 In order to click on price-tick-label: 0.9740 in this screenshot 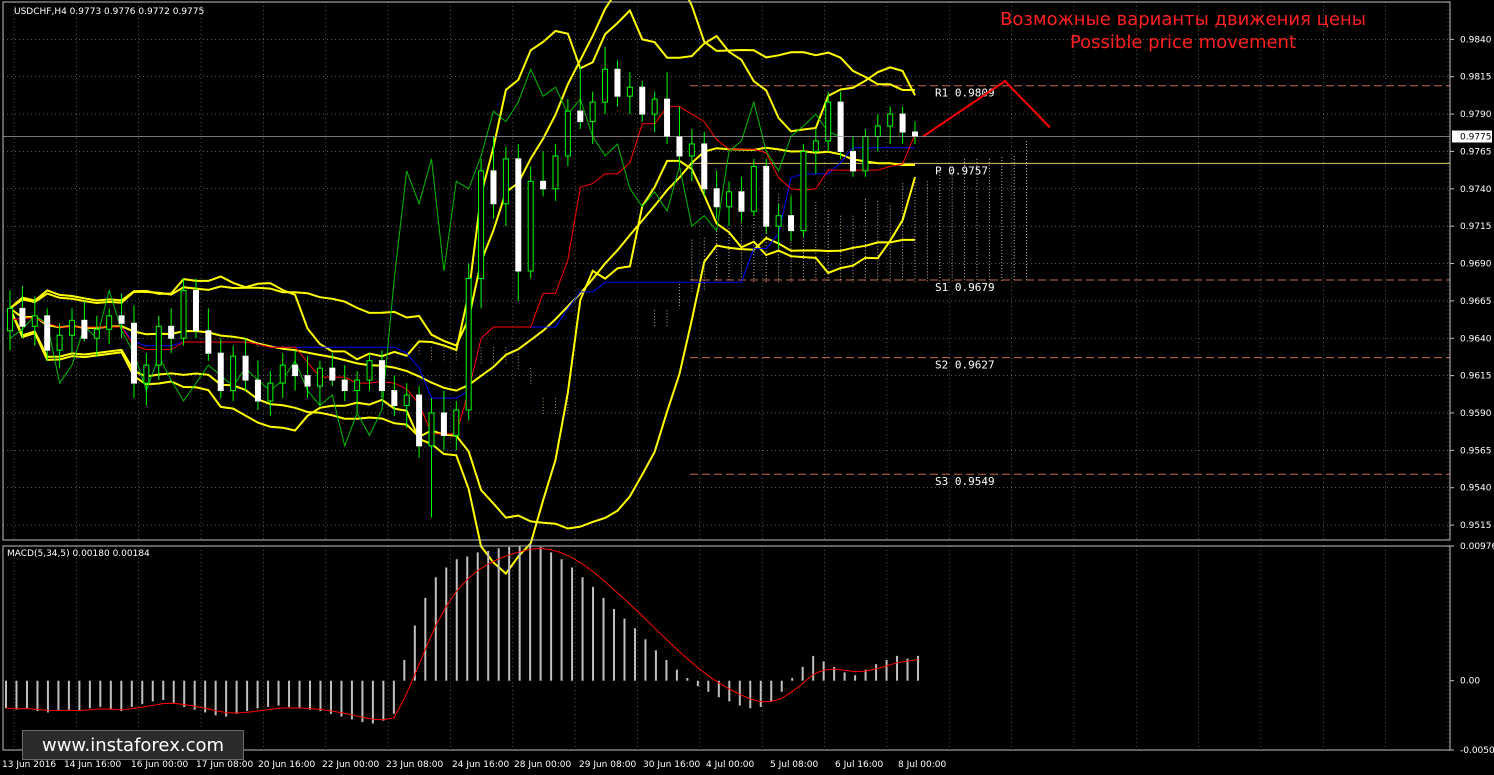, I will do `click(1476, 190)`.